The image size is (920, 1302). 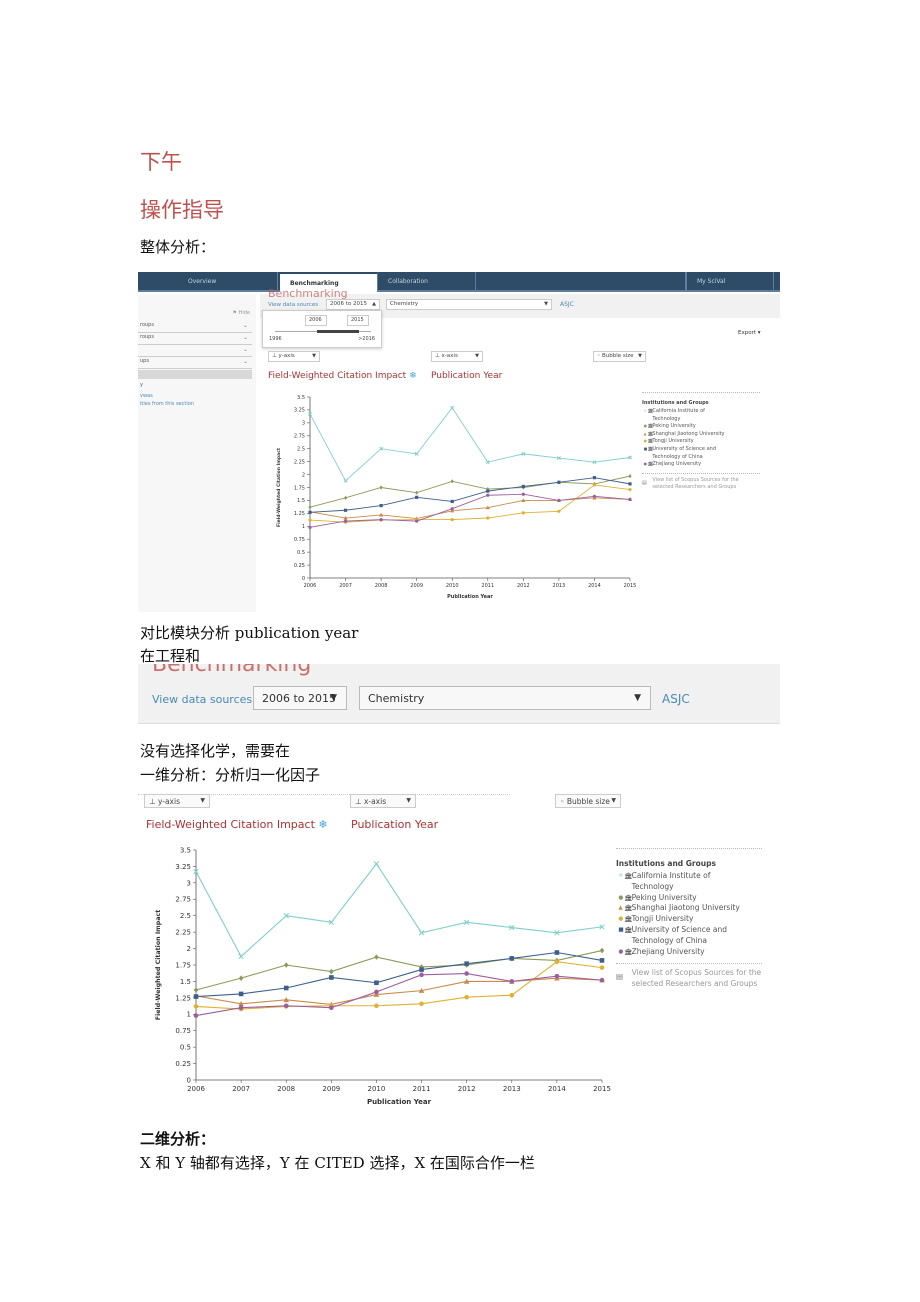 I want to click on page-title: Benchmarking, so click(x=232, y=670).